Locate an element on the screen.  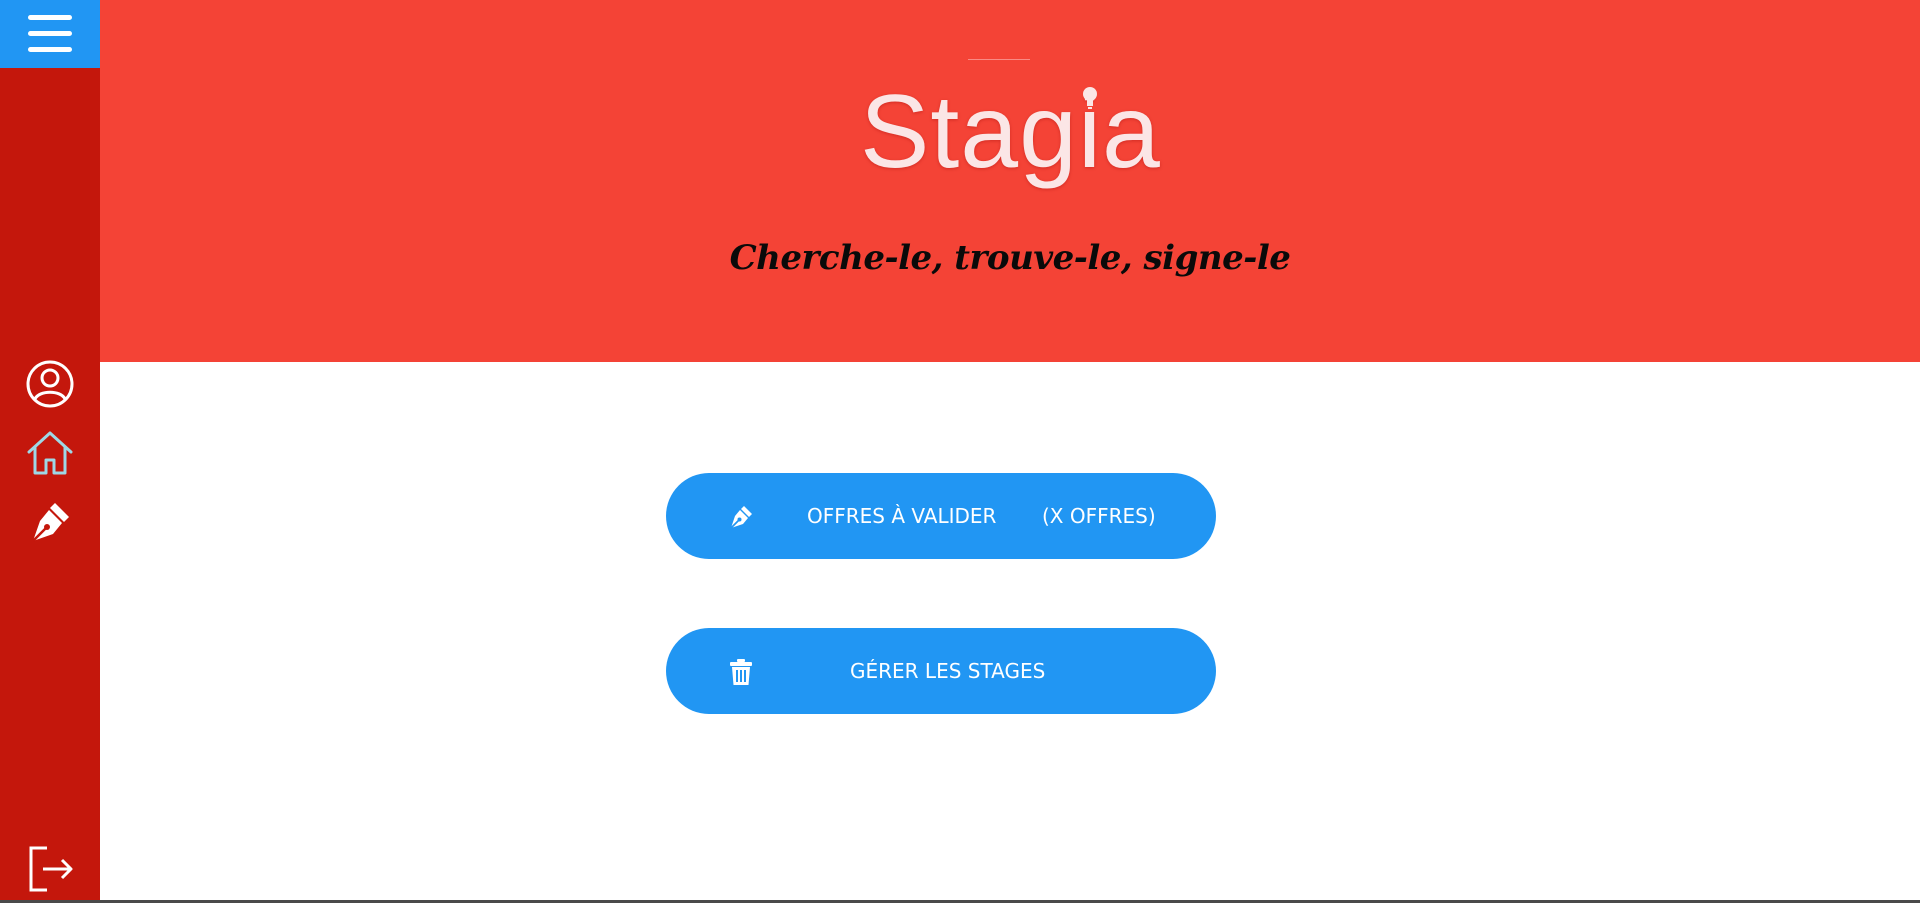
offers-count-label: (X OFFRES) is located at coordinates (1099, 516).